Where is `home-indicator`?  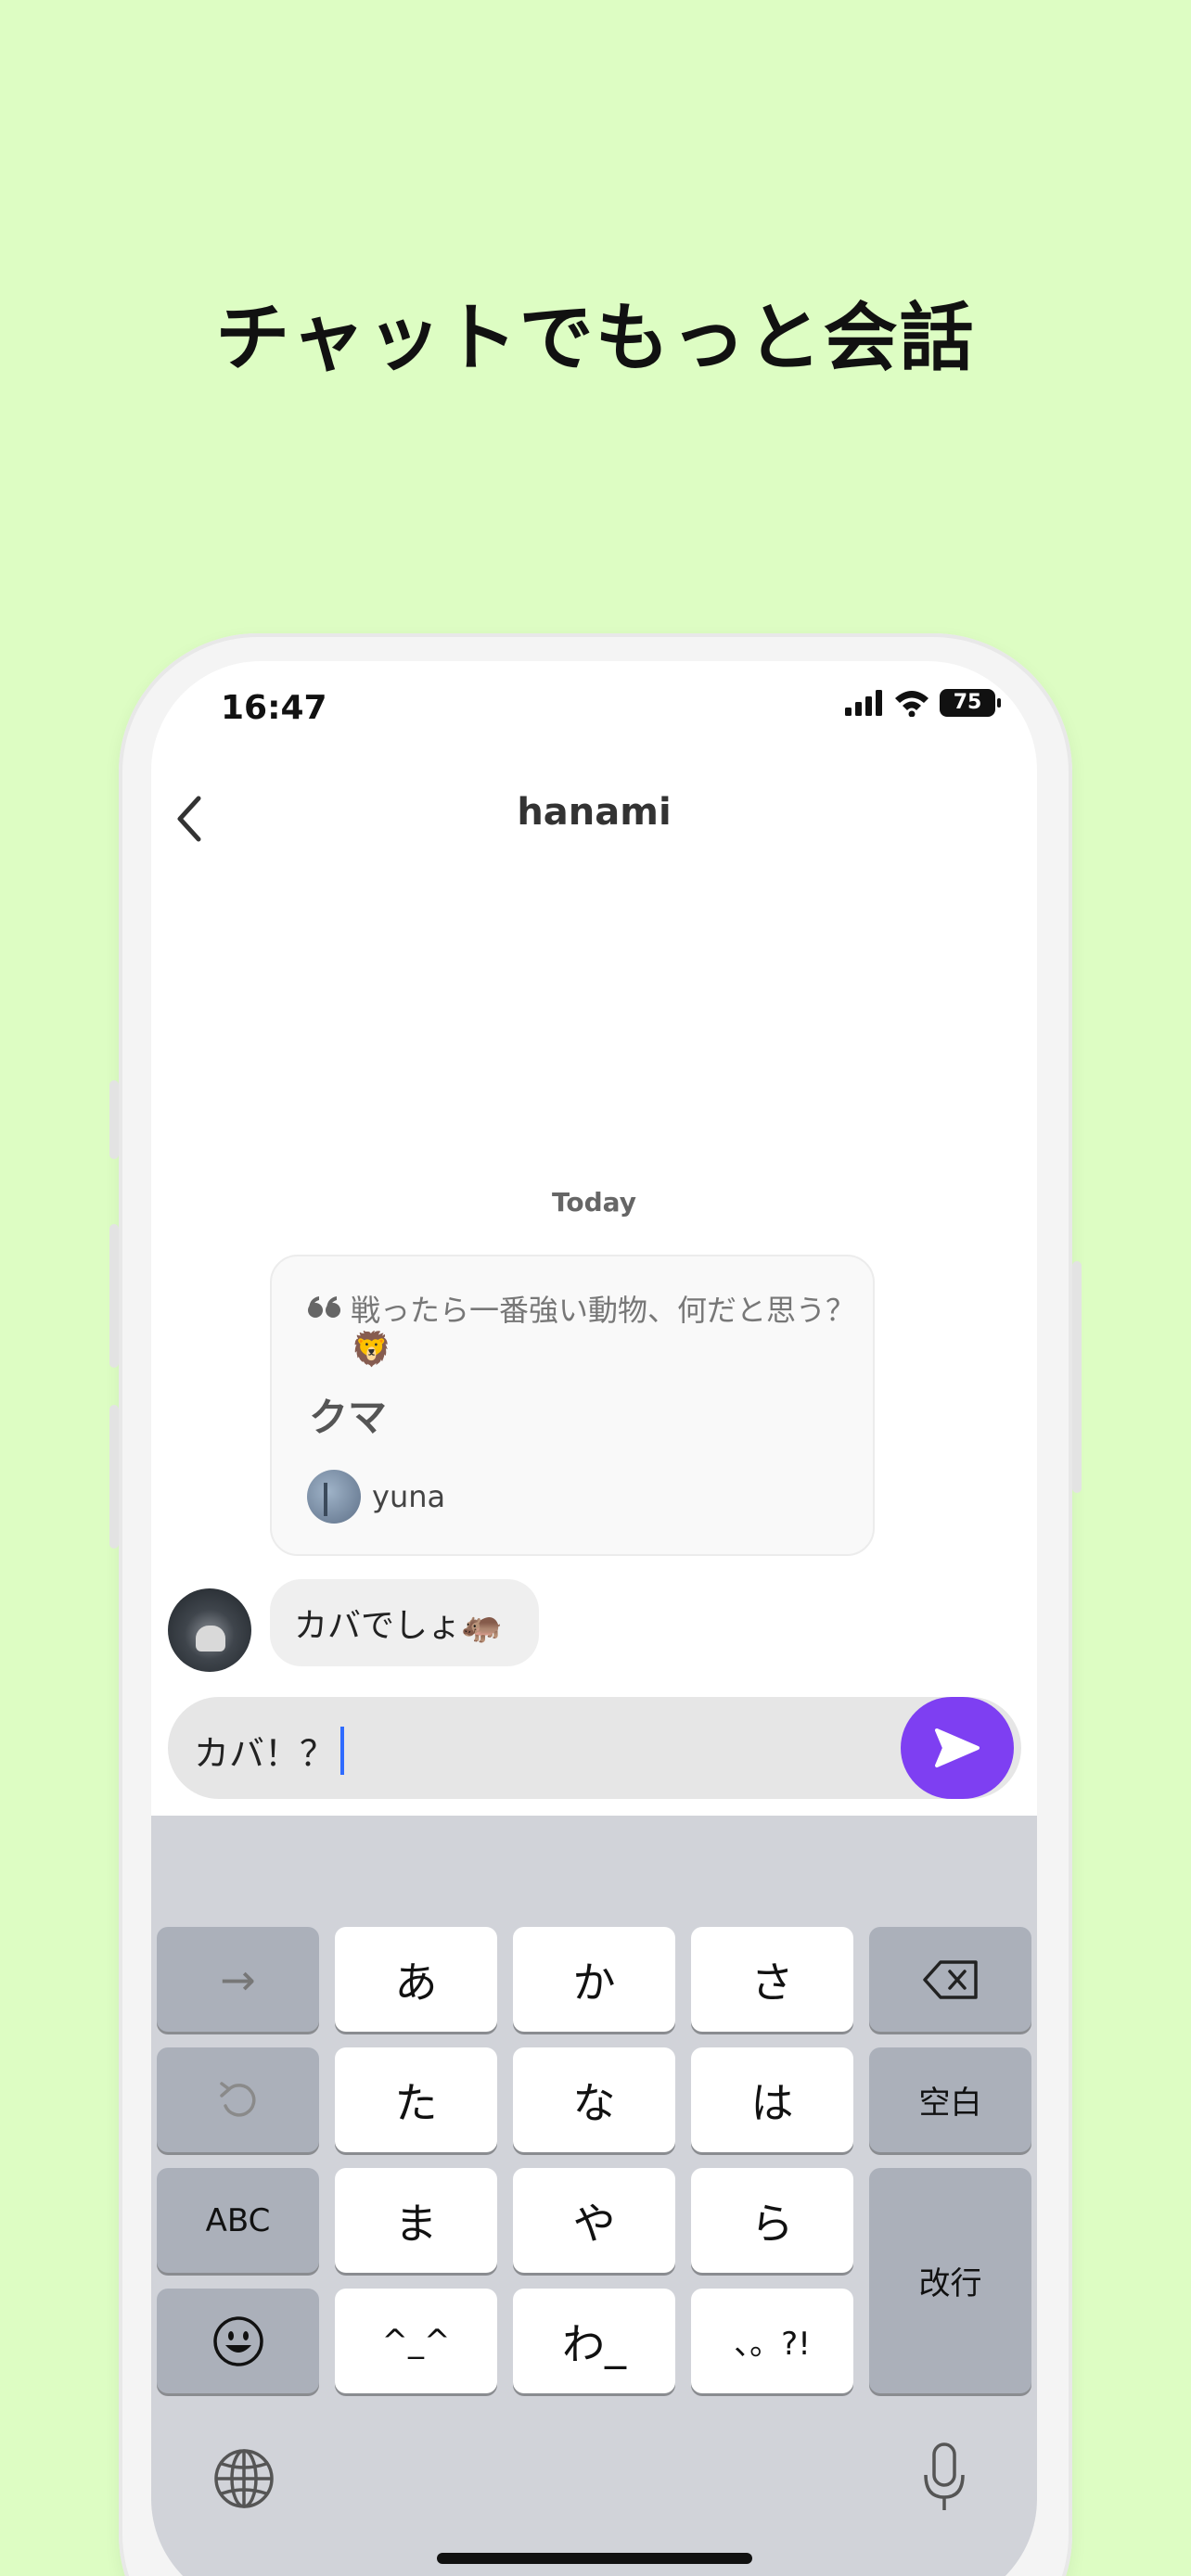
home-indicator is located at coordinates (594, 2558).